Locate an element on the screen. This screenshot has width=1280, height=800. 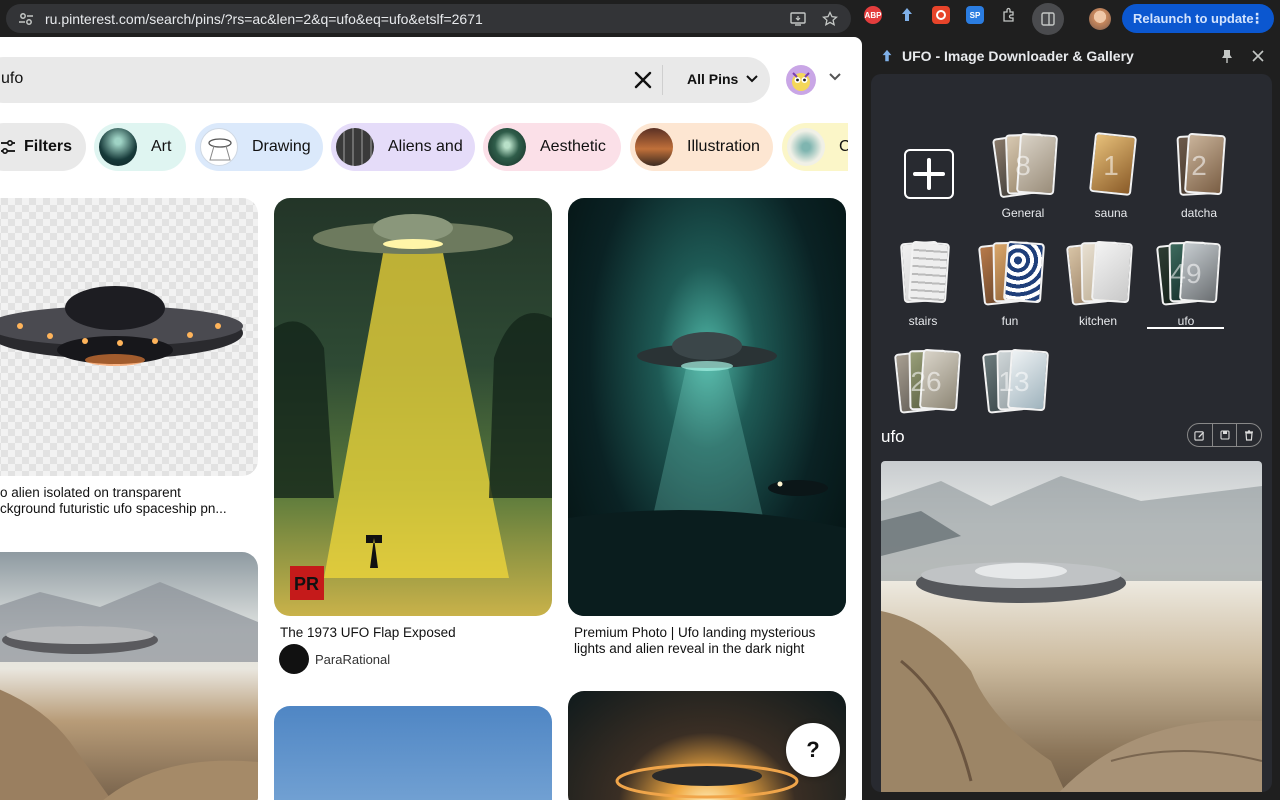
relaunch-button: Relaunch to update ⋮ is located at coordinates (1198, 18).